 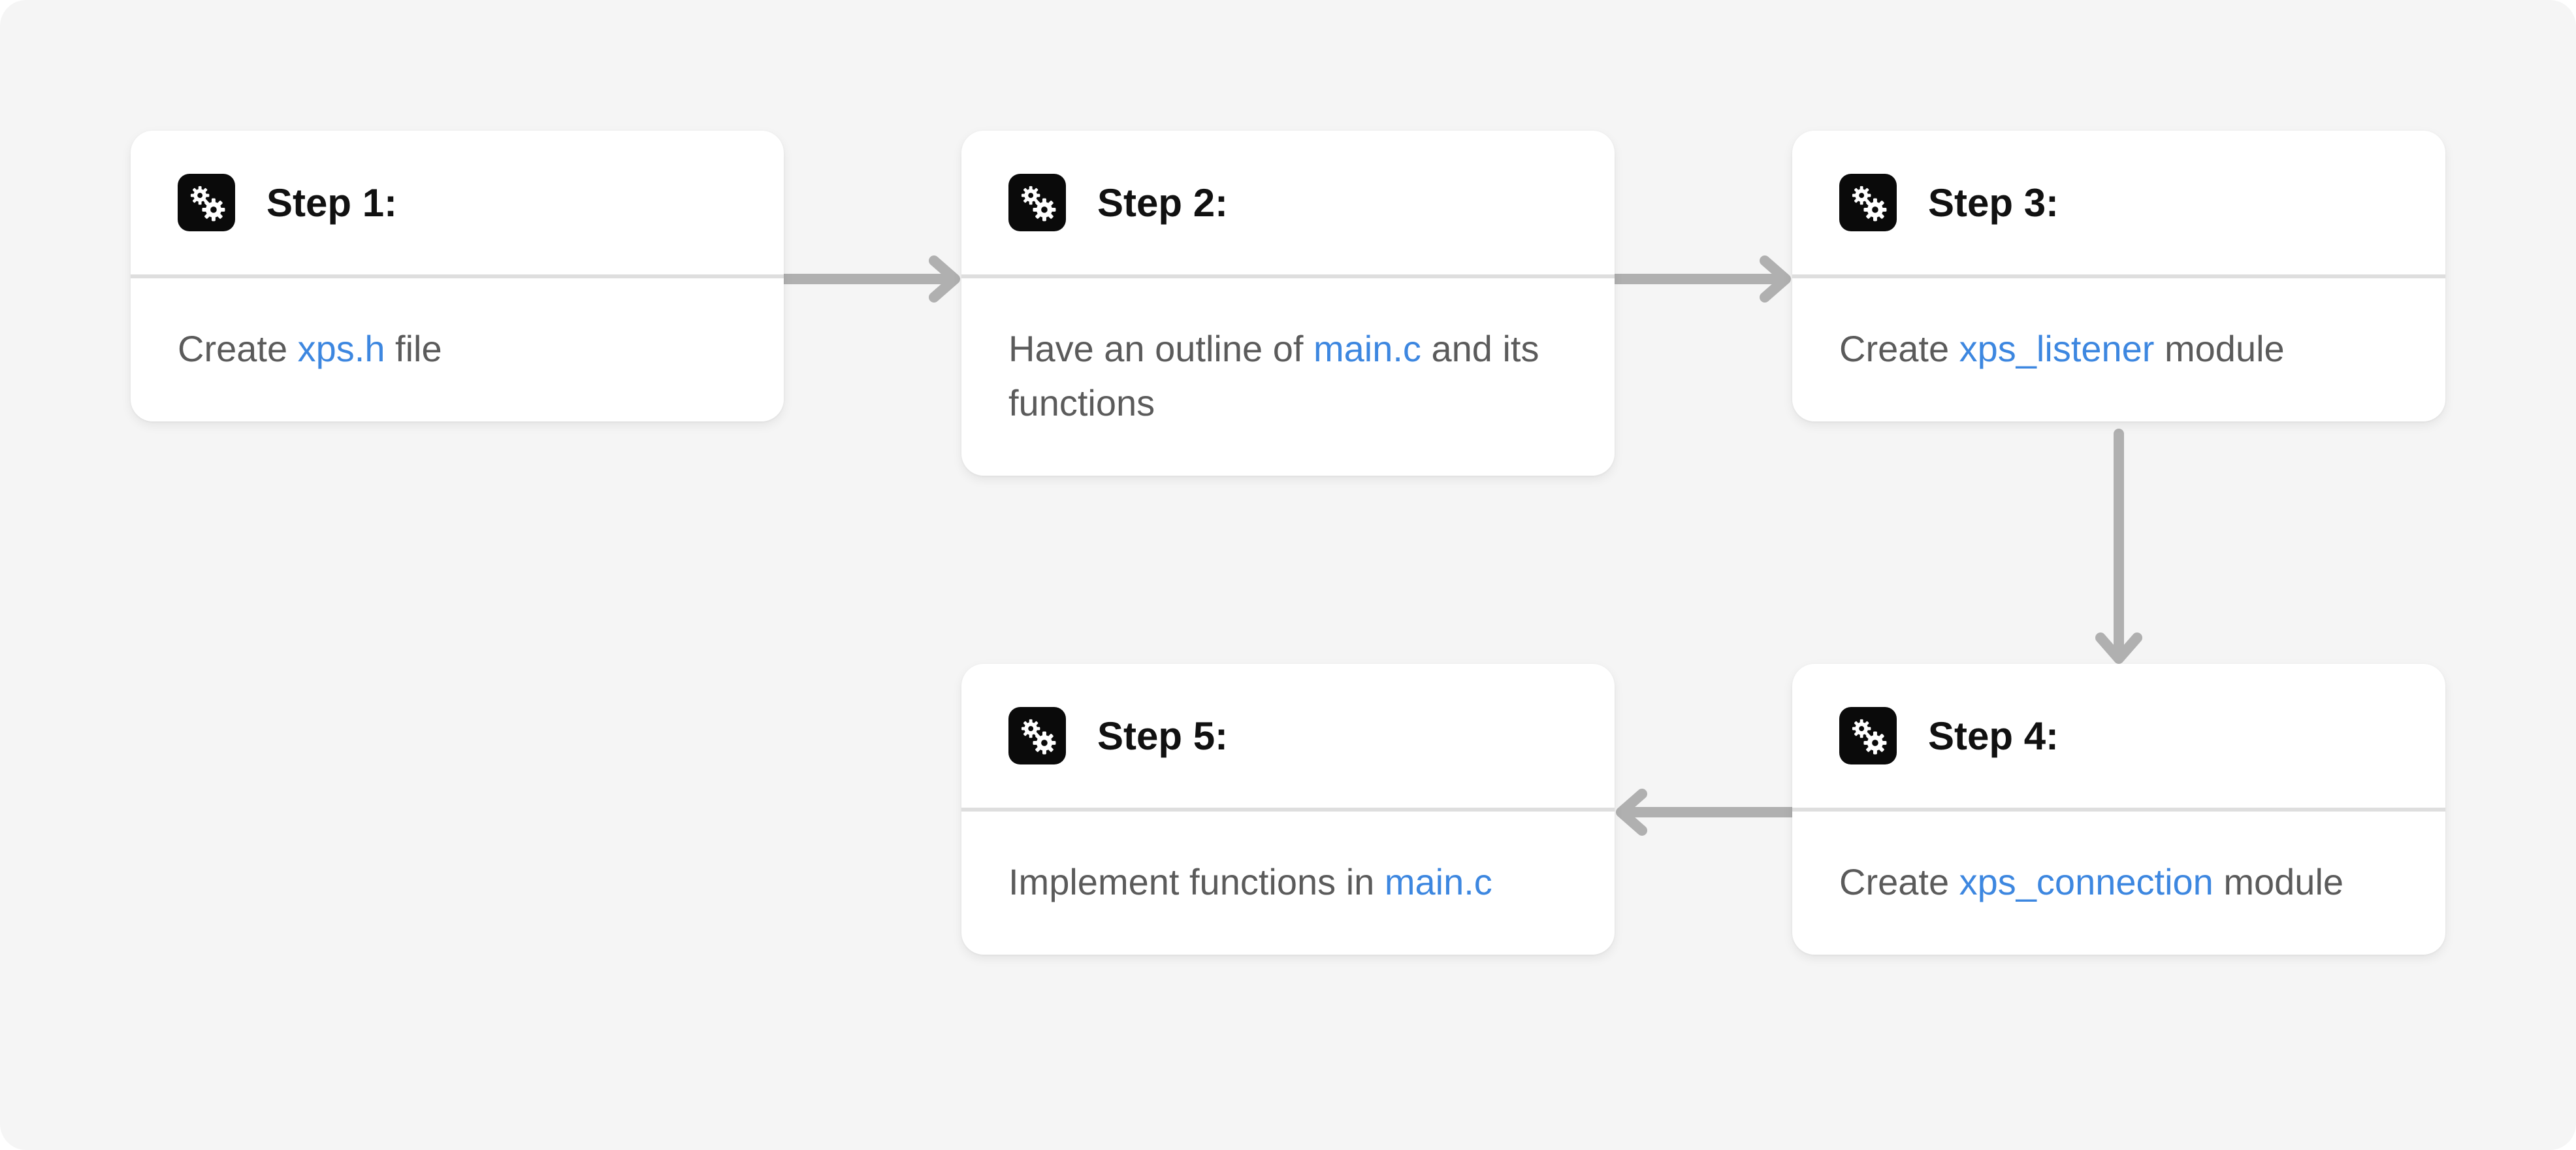 I want to click on step-card-5: Step 5: Implement functions in main.c, so click(x=1288, y=810).